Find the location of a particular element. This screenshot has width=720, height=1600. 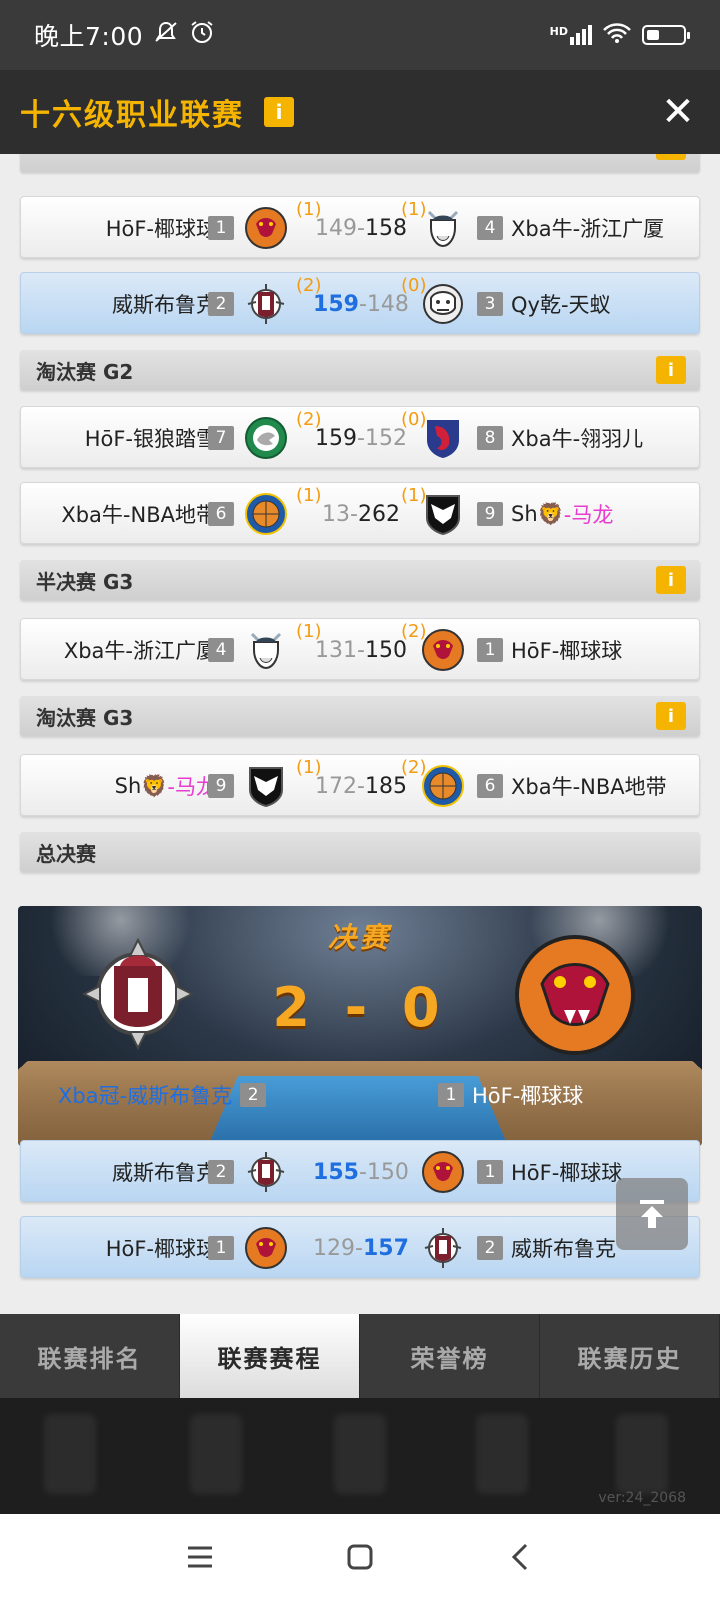

away-seed: 6 is located at coordinates (490, 786).